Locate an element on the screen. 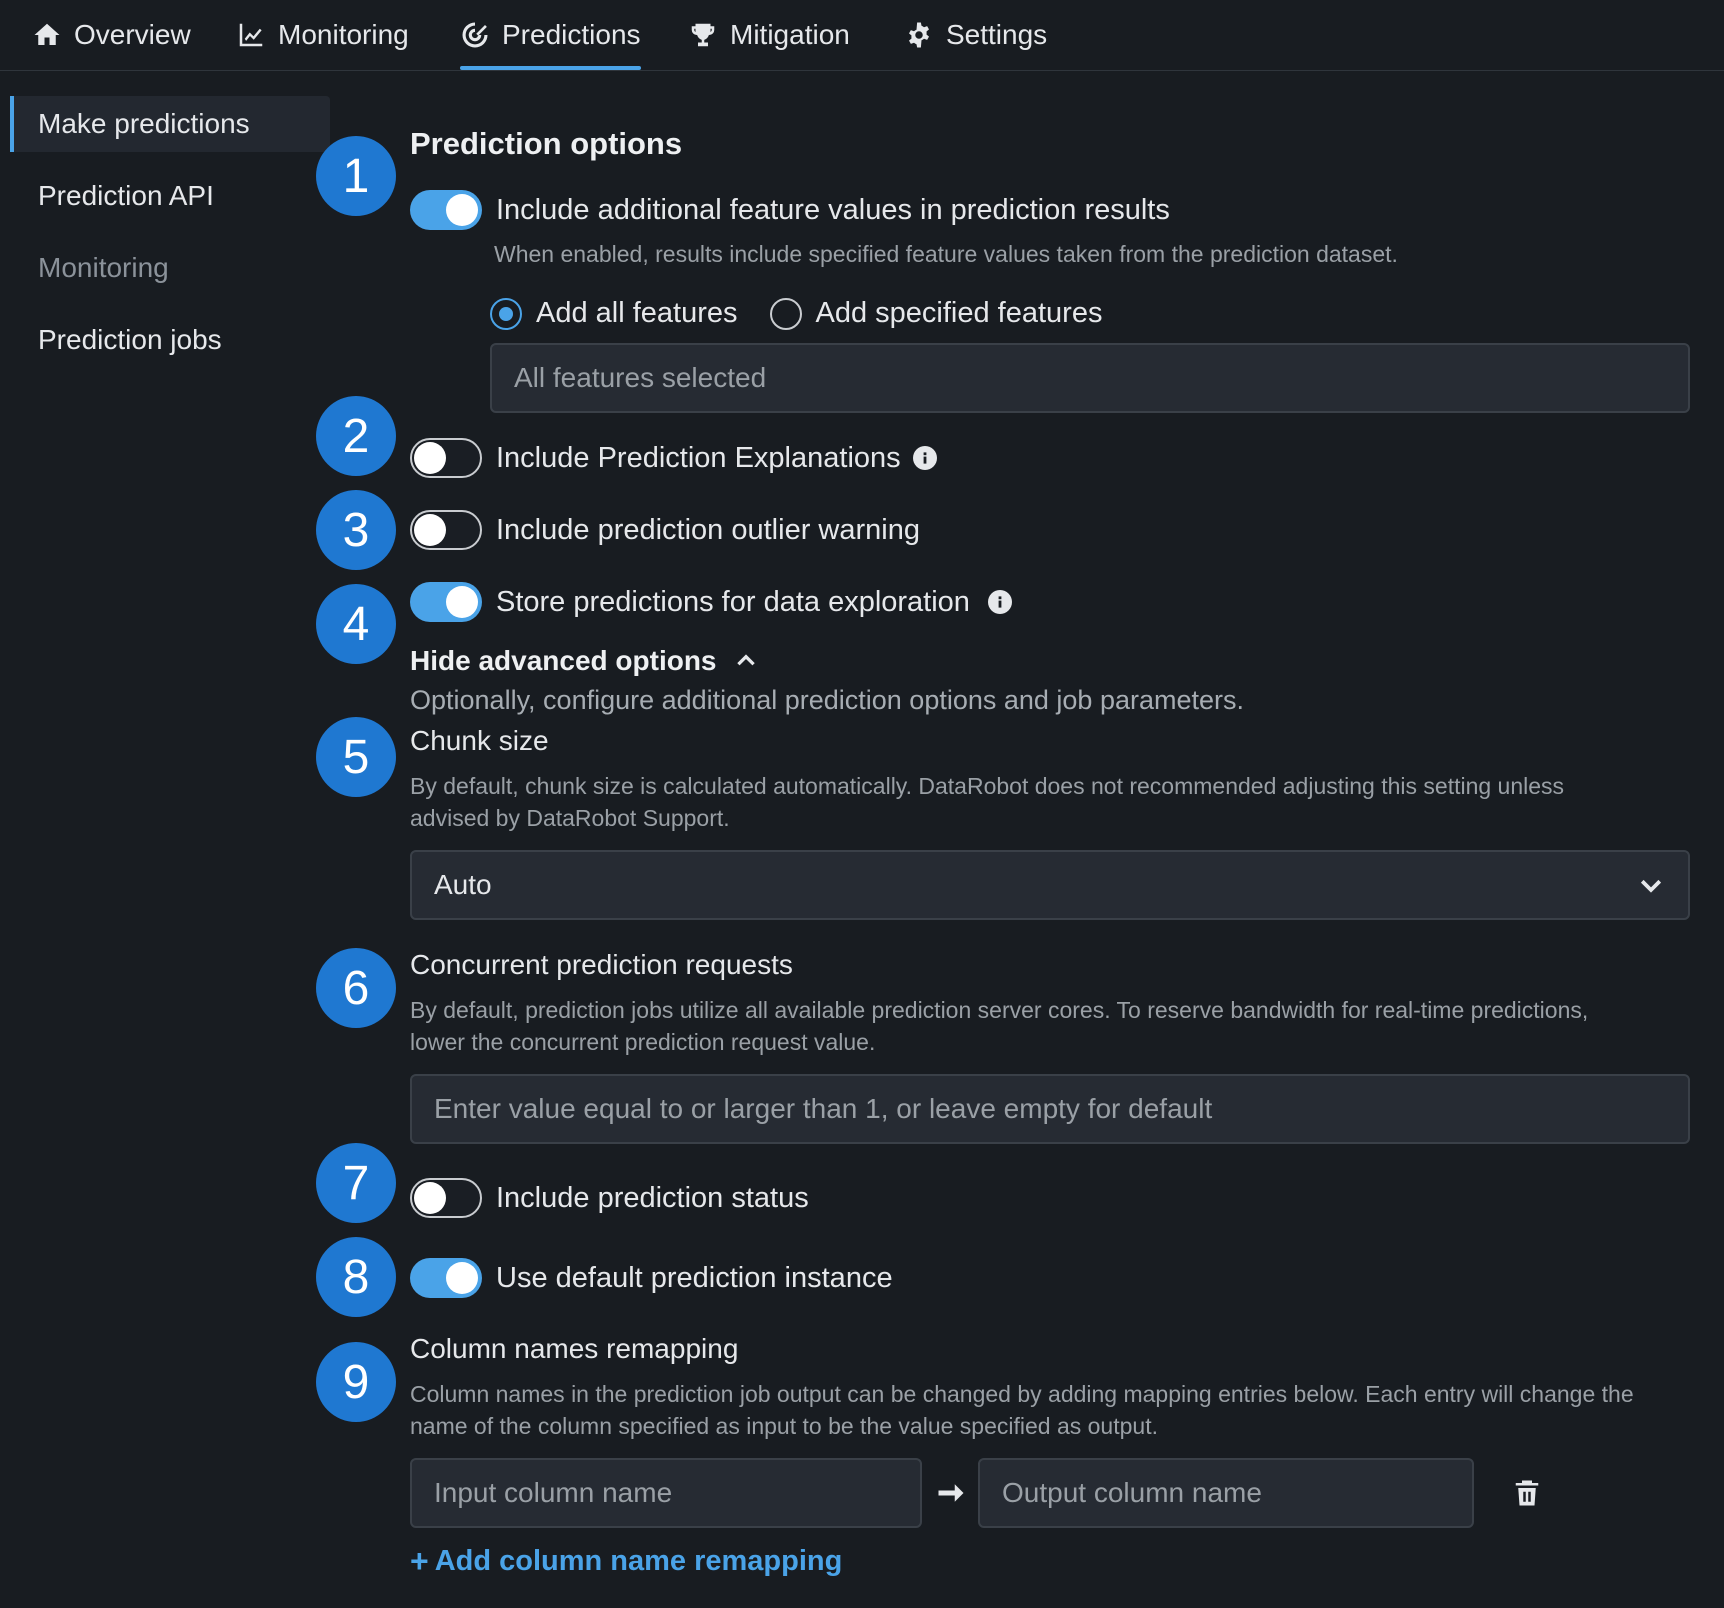 This screenshot has height=1608, width=1724. sidebar-item-make-predictions: Make predictions is located at coordinates (170, 124).